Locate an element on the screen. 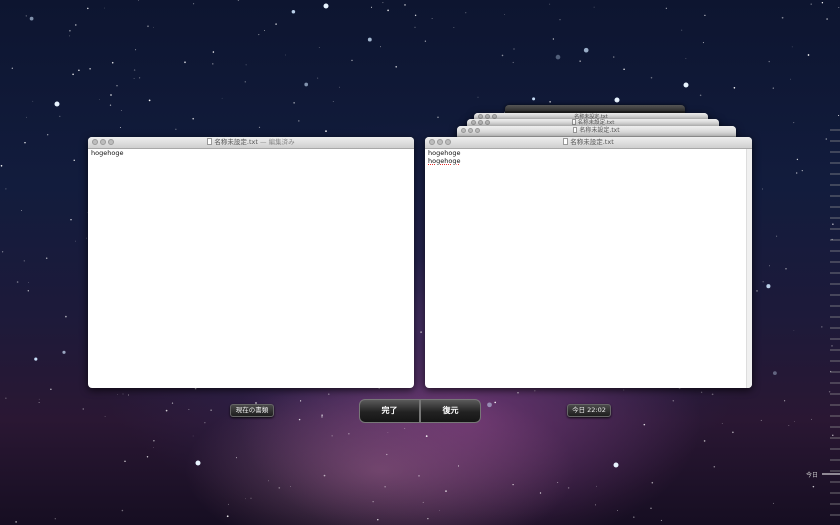 The width and height of the screenshot is (840, 525). window-titlebar: 名称未設定.txt — 編集済み is located at coordinates (251, 143).